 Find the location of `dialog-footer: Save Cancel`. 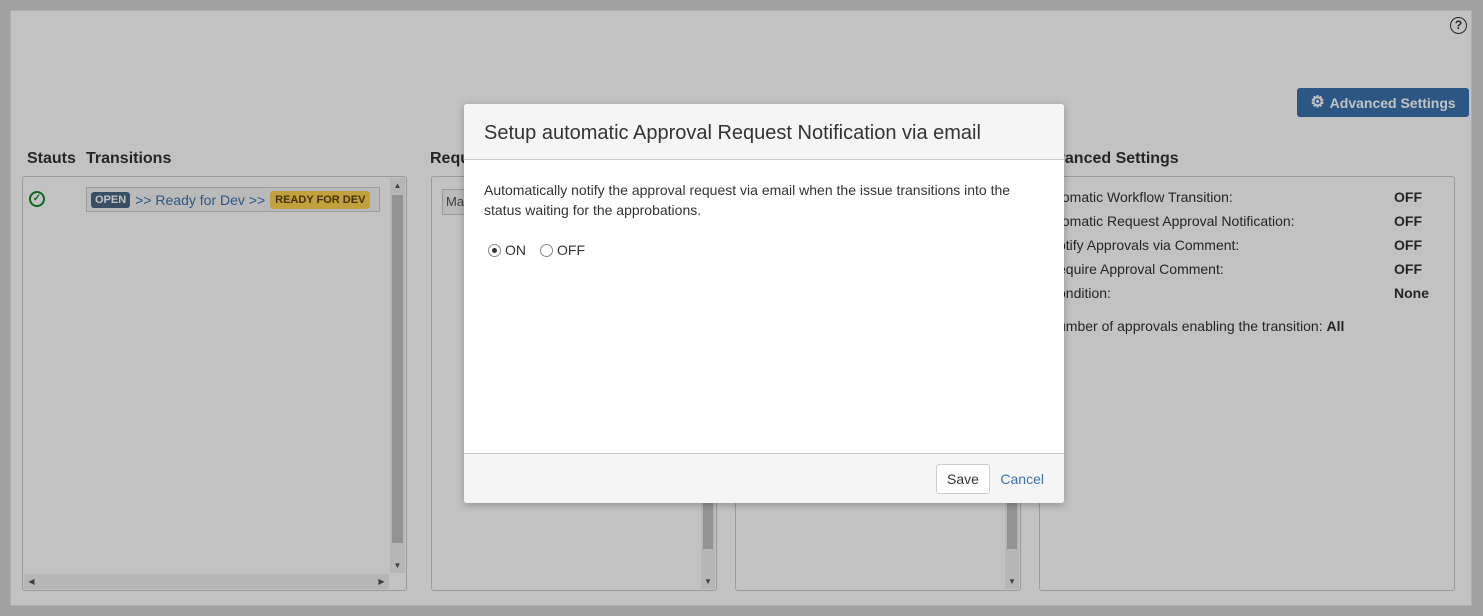

dialog-footer: Save Cancel is located at coordinates (764, 478).